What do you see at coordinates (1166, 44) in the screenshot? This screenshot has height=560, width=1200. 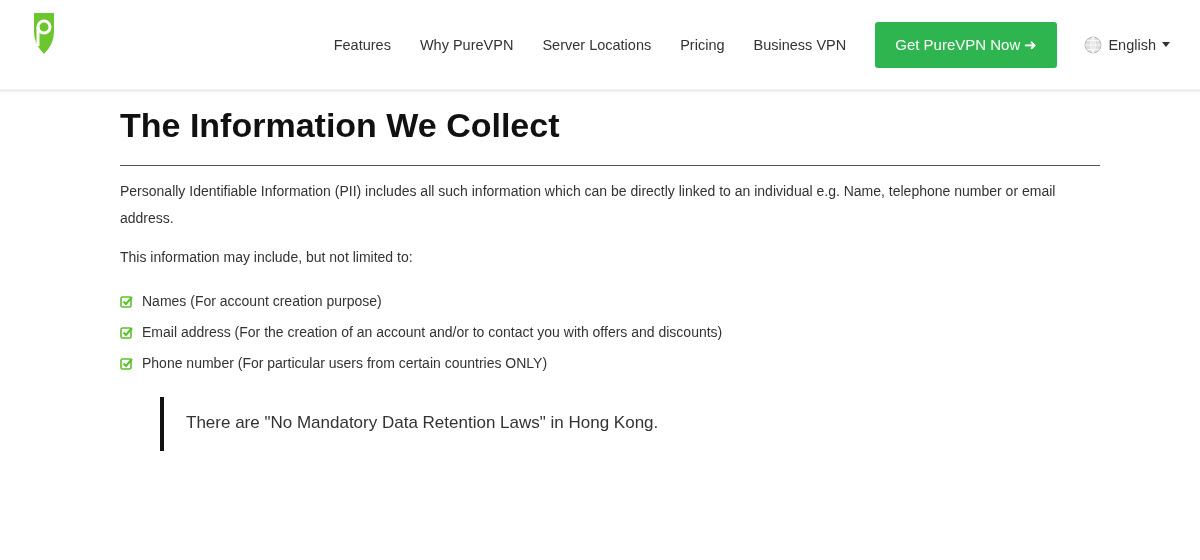 I see `caret-icon` at bounding box center [1166, 44].